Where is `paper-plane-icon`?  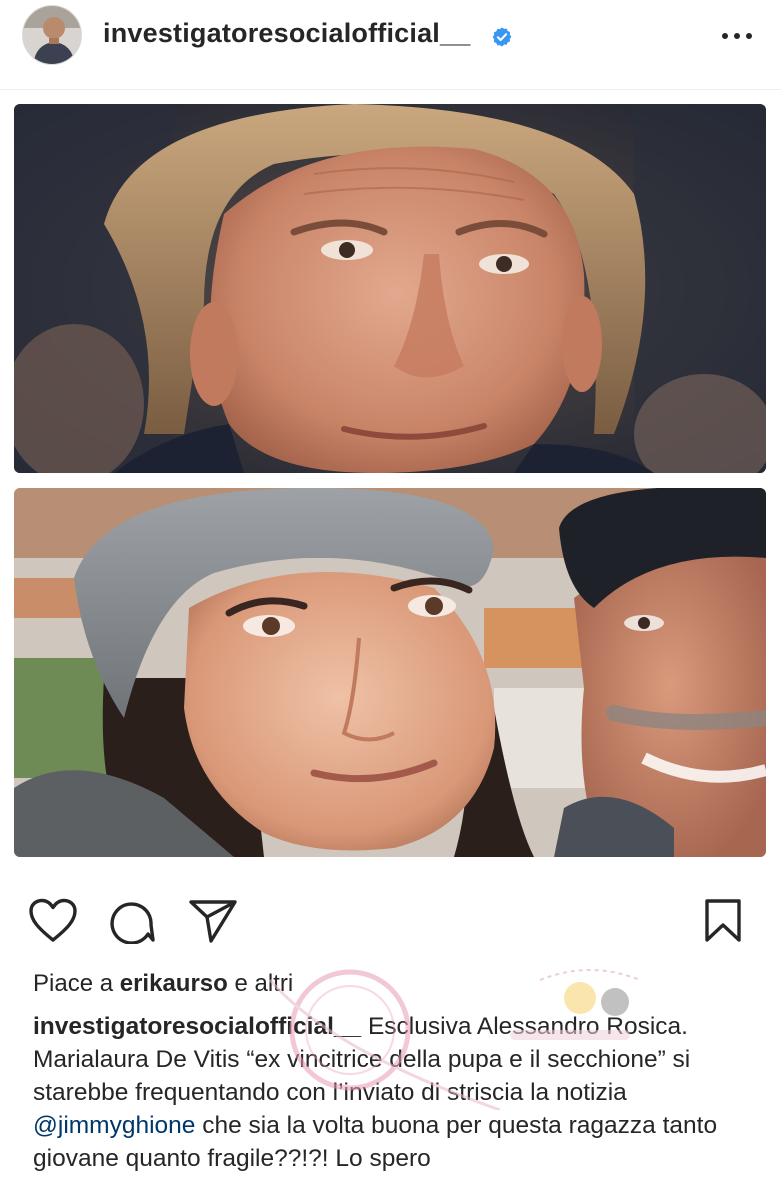 paper-plane-icon is located at coordinates (213, 921).